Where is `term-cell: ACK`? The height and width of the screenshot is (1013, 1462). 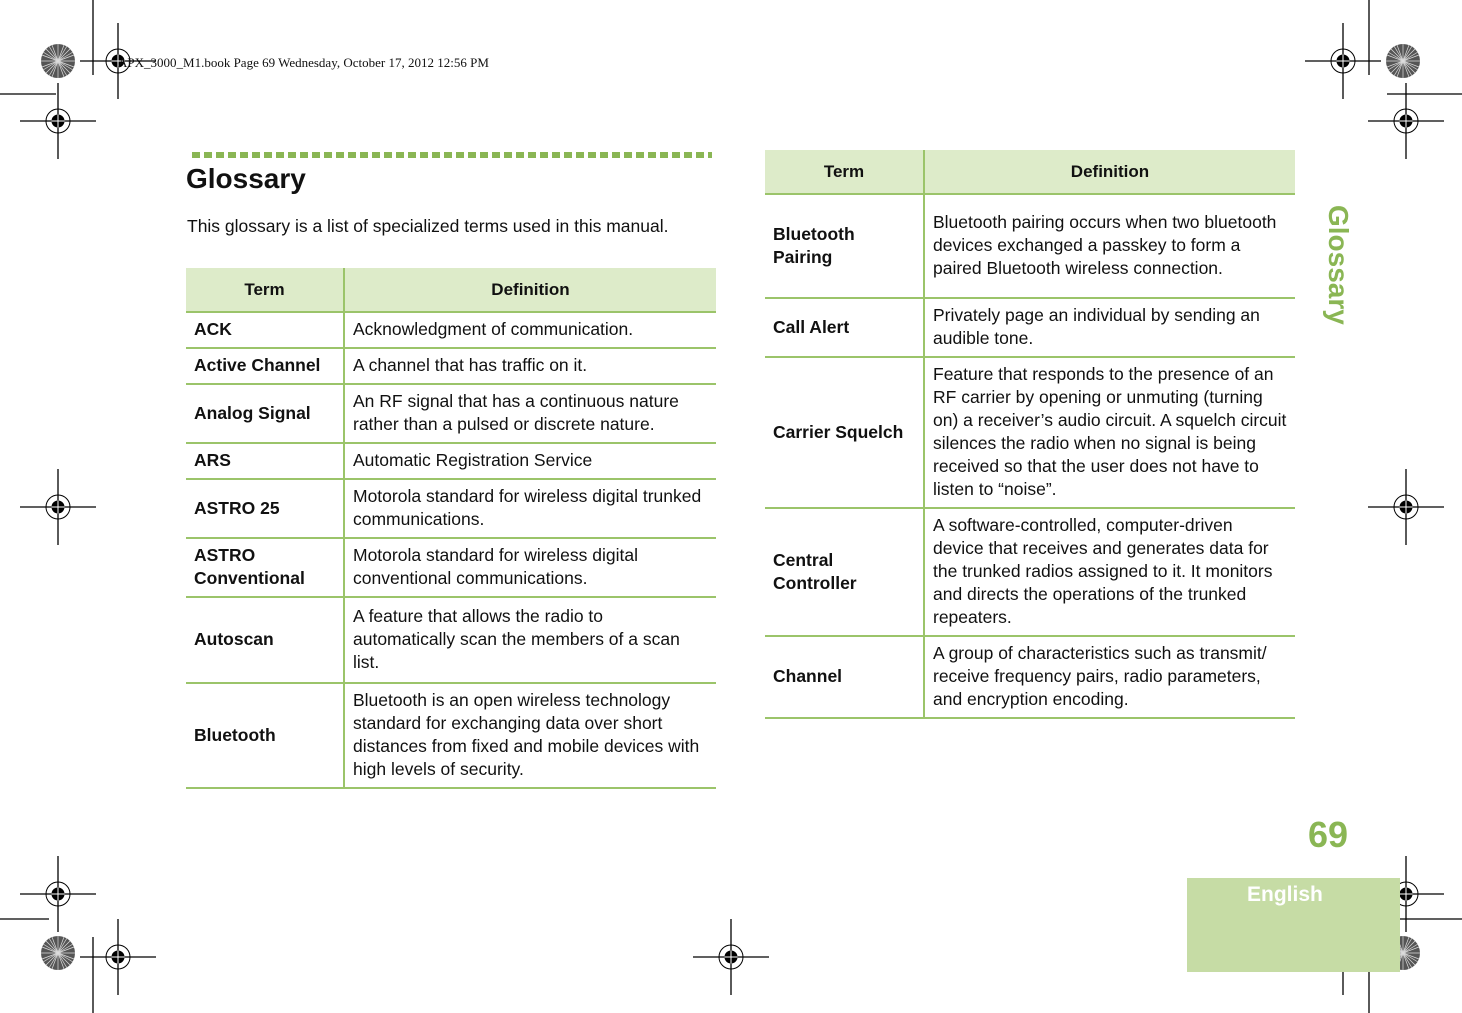
term-cell: ACK is located at coordinates (265, 330).